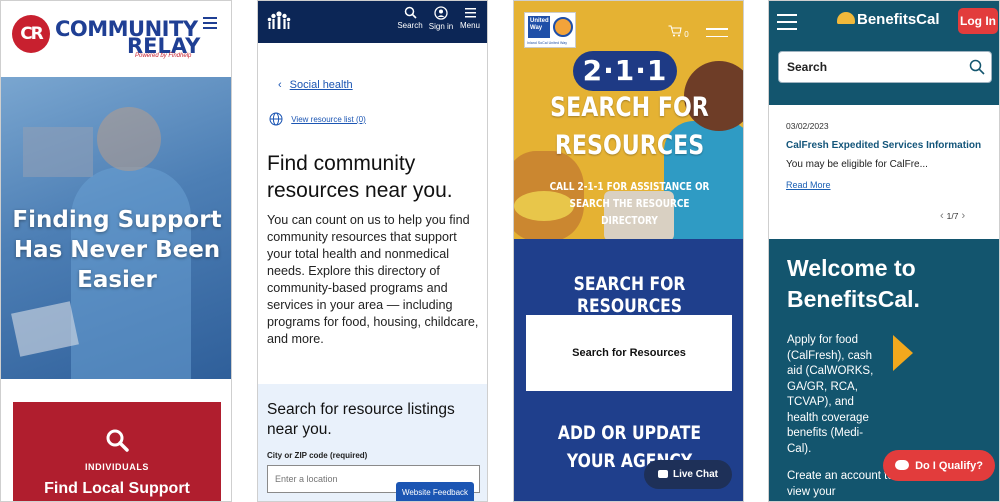 The width and height of the screenshot is (1000, 502). I want to click on view-resource-list-label: View resource list (0), so click(328, 119).